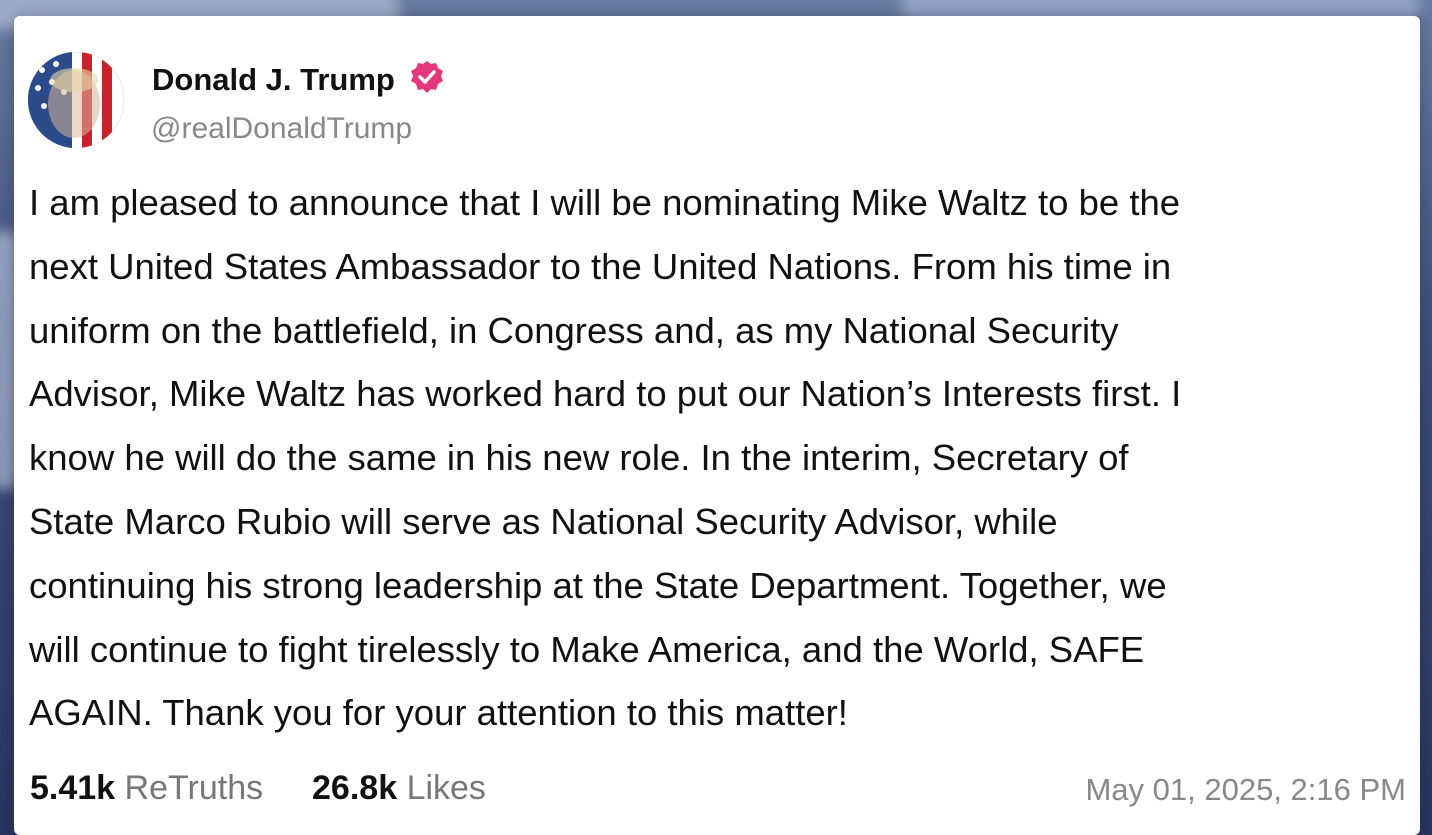 The height and width of the screenshot is (835, 1432). What do you see at coordinates (194, 788) in the screenshot?
I see `retruths-label: ReTruths` at bounding box center [194, 788].